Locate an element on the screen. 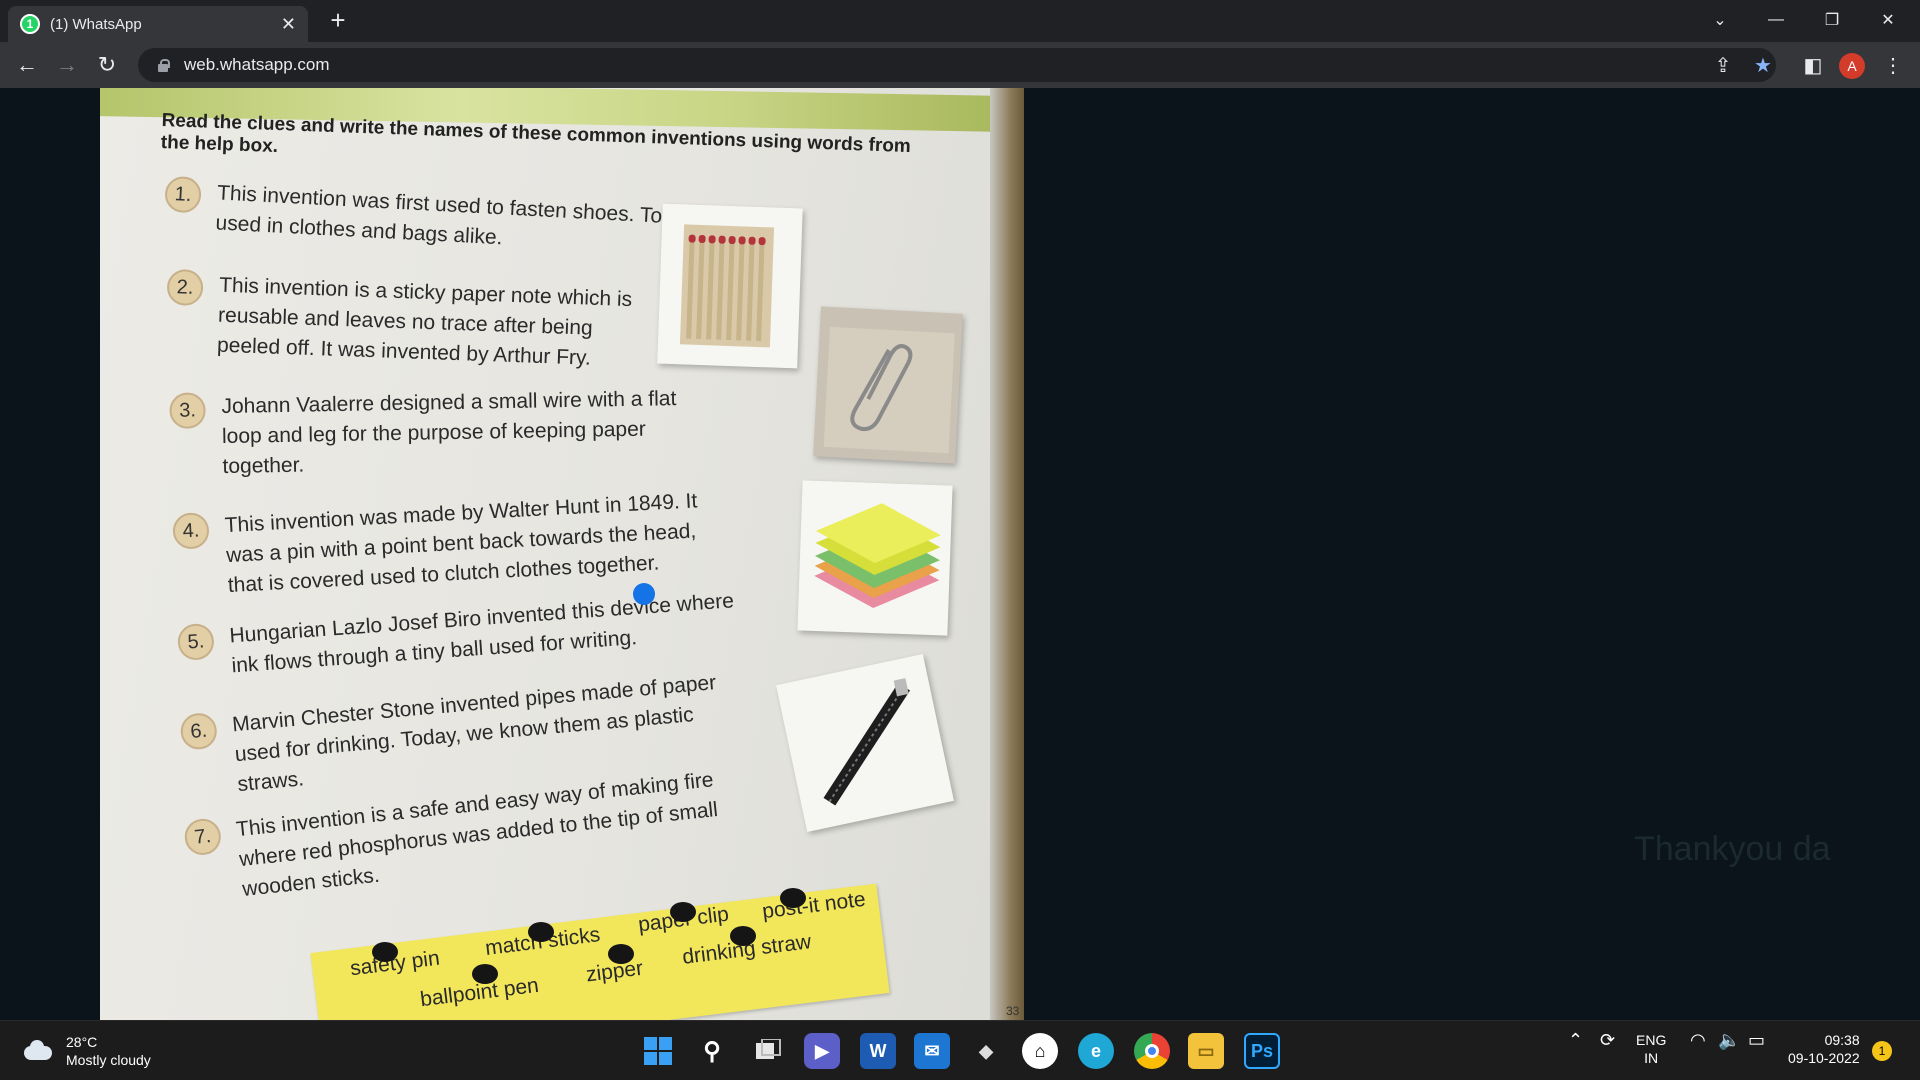  language-indicator: ENG IN is located at coordinates (1651, 1049).